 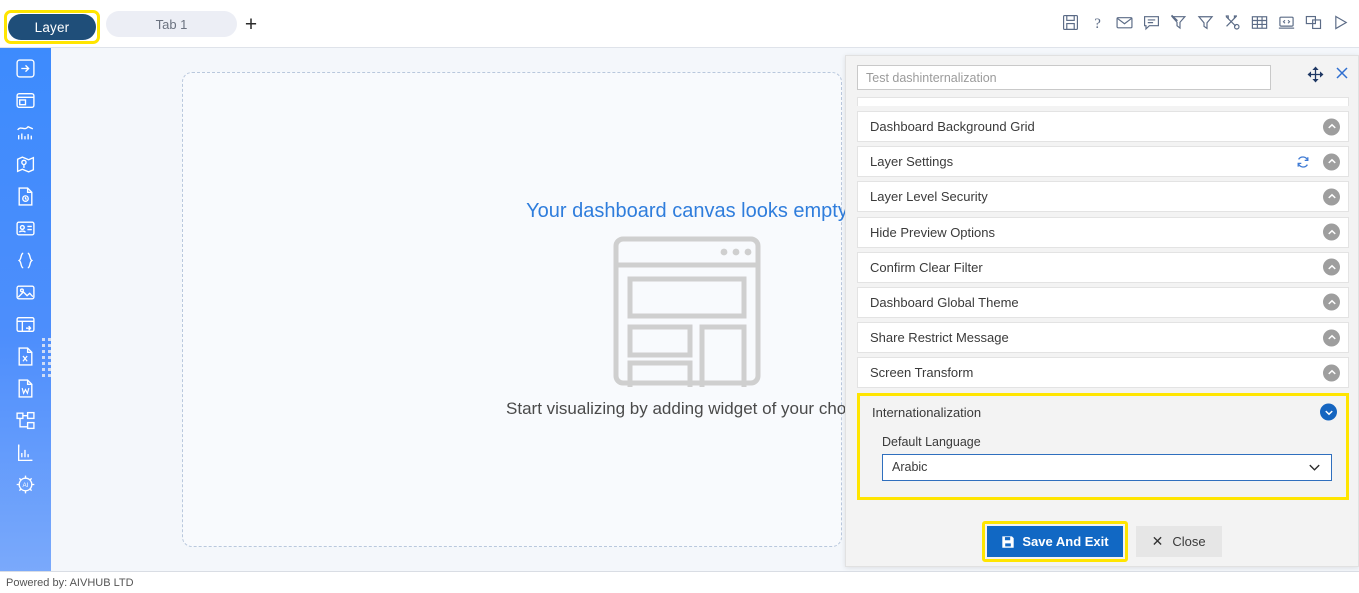 I want to click on accordion-label: Confirm Clear Filter, so click(x=926, y=267).